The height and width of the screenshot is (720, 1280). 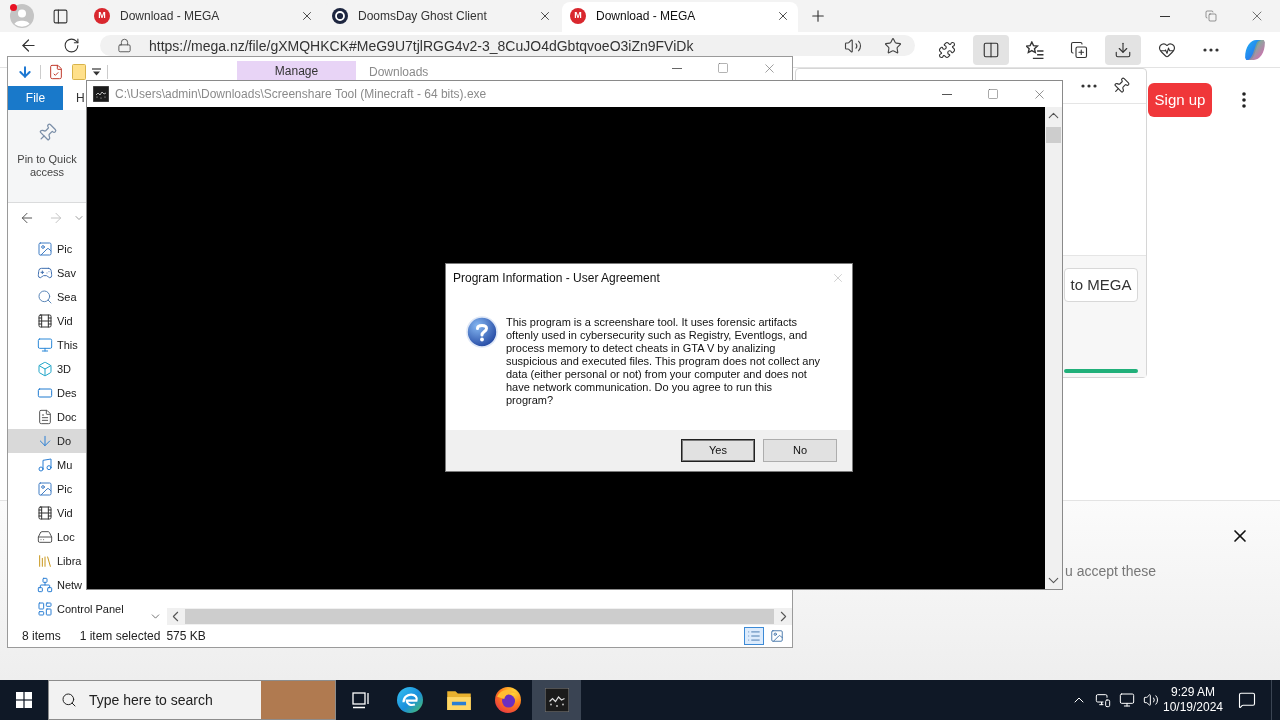 I want to click on books-icon, so click(x=45, y=561).